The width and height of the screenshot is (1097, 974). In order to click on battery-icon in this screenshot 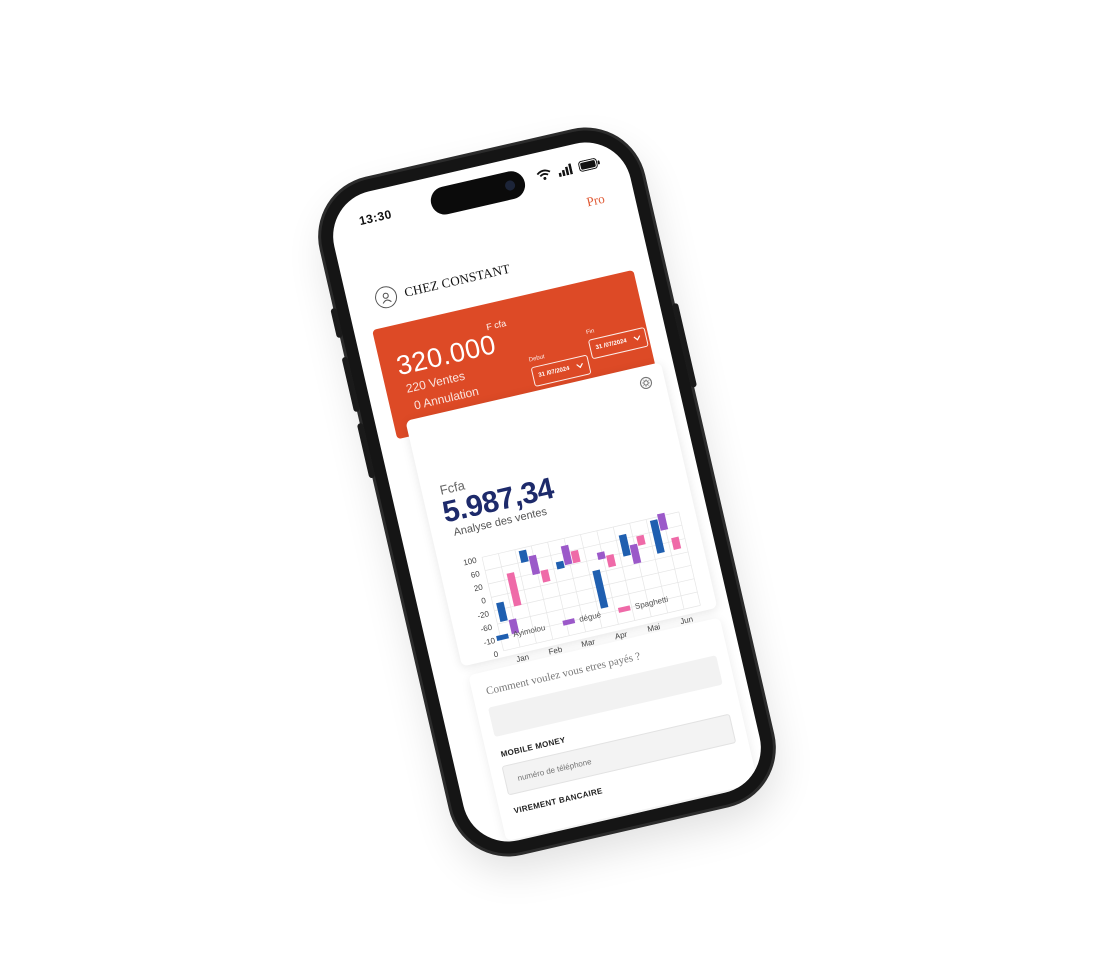, I will do `click(589, 165)`.